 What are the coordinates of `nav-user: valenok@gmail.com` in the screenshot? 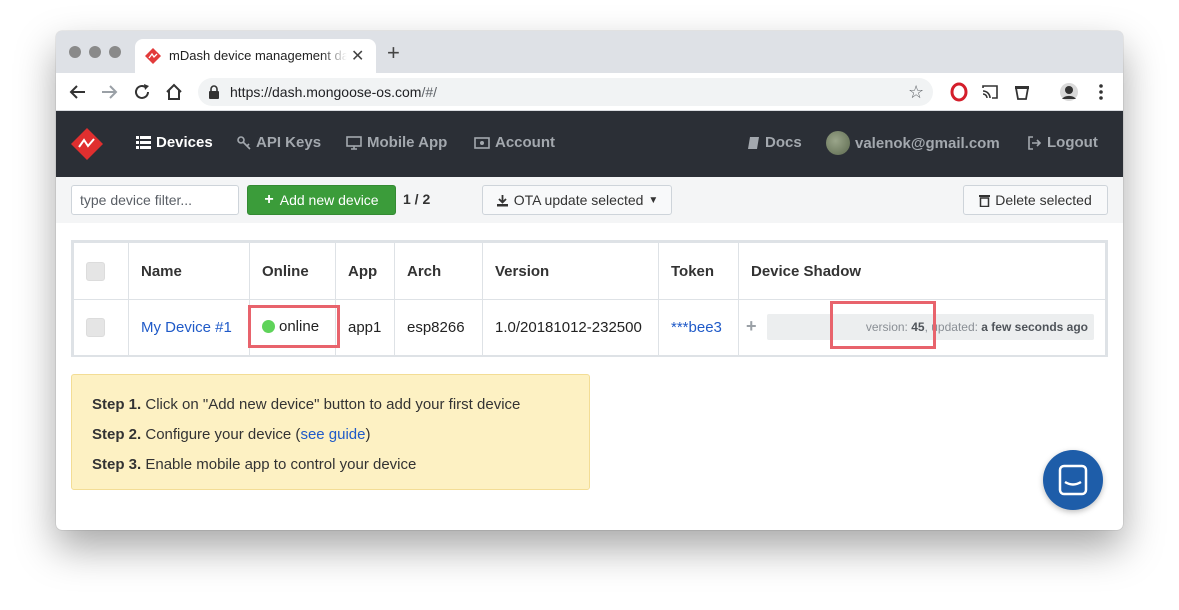 It's located at (913, 143).